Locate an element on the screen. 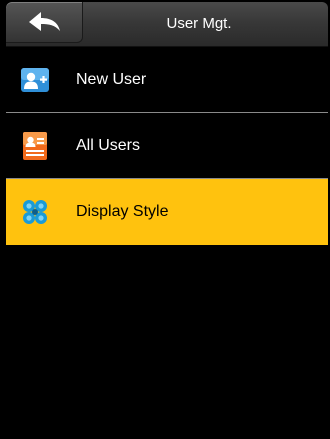  back-arrow-icon is located at coordinates (44, 22).